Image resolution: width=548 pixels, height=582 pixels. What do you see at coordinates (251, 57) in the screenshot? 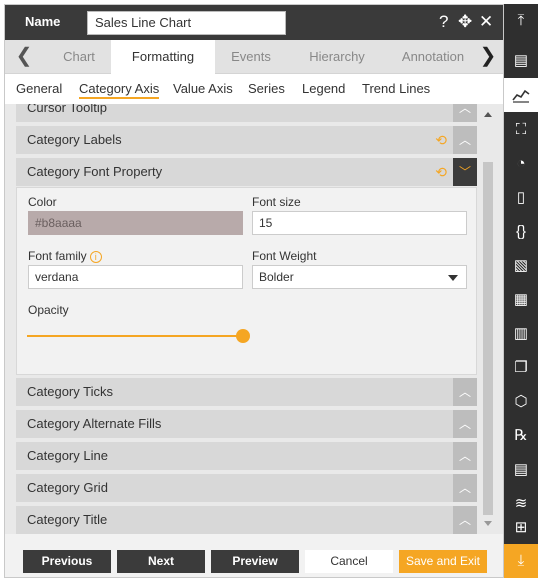
I see `tab-events: Events` at bounding box center [251, 57].